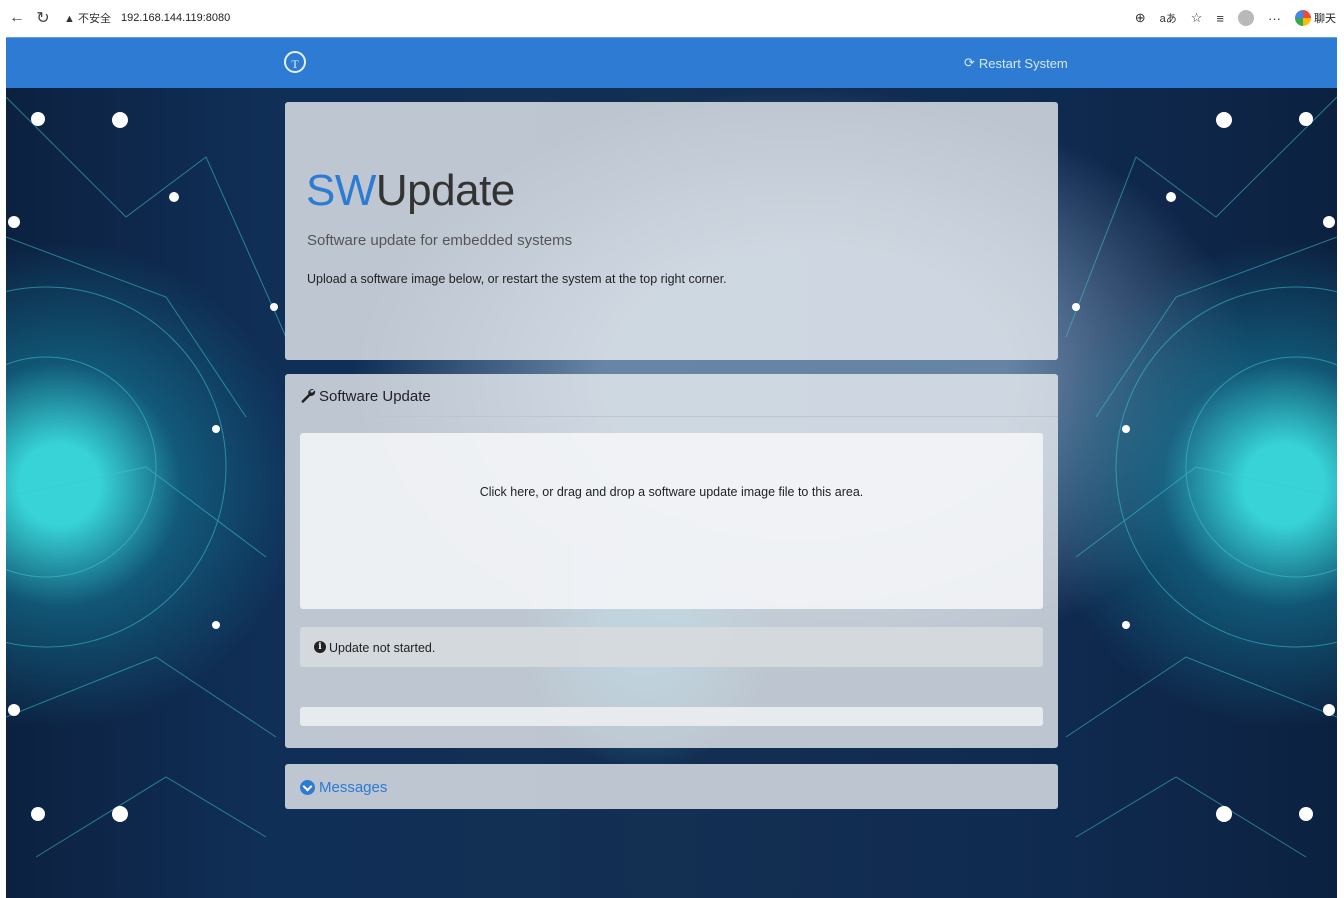 This screenshot has height=898, width=1344. I want to click on title-rest: Update, so click(445, 190).